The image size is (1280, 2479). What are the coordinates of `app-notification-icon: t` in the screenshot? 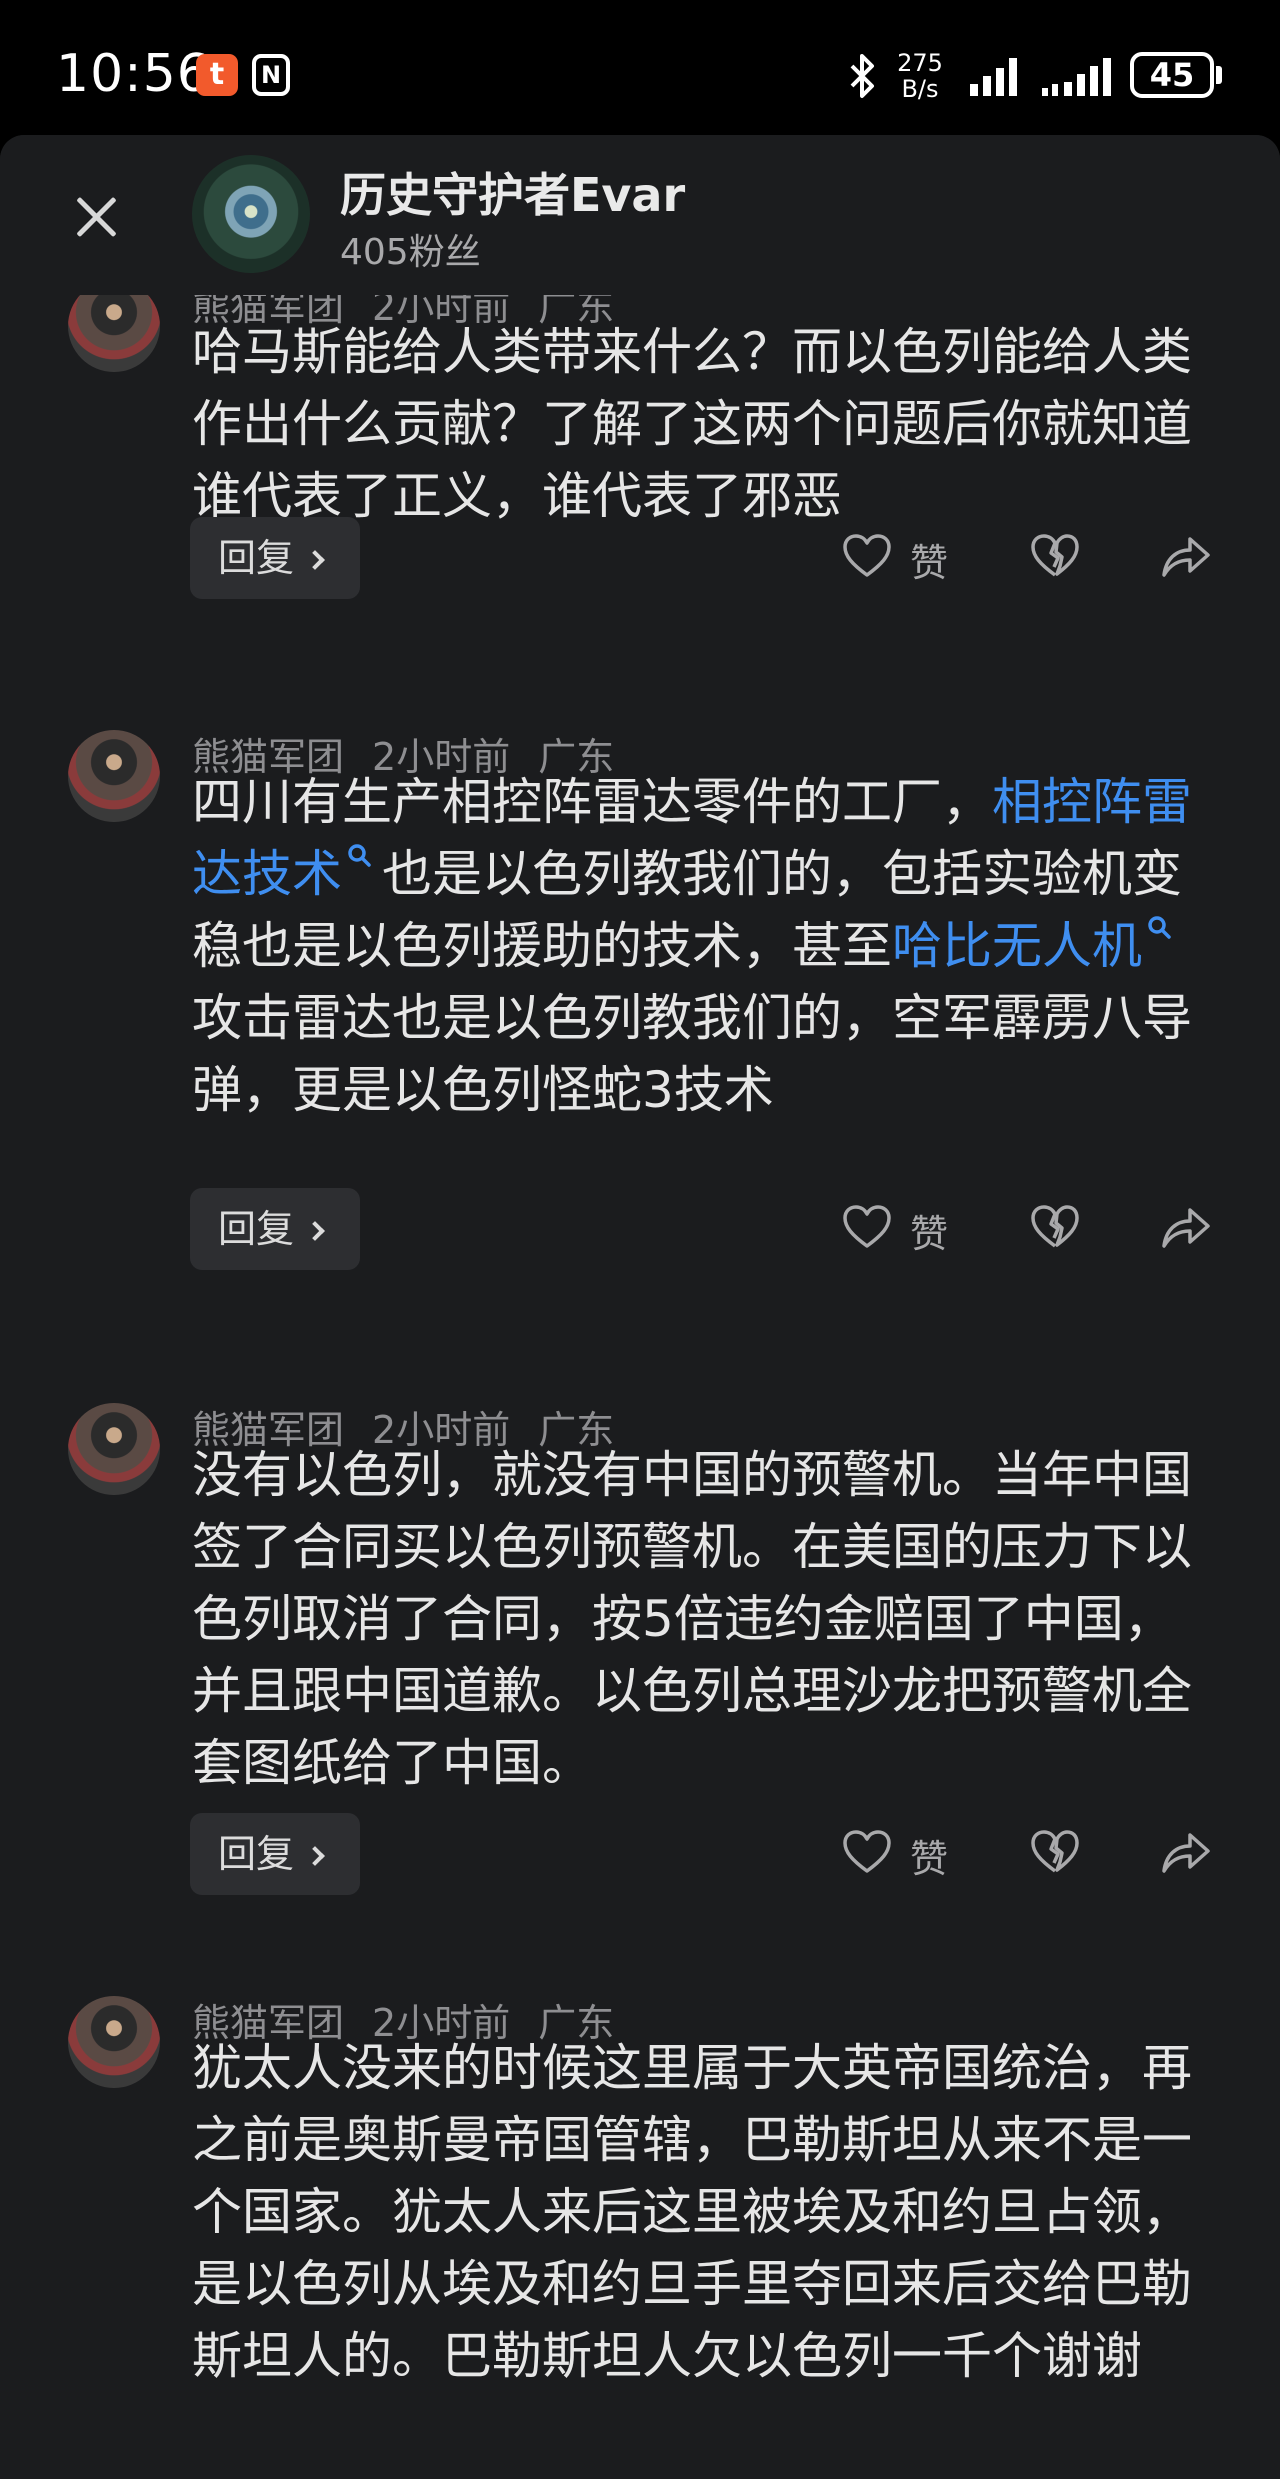 It's located at (217, 75).